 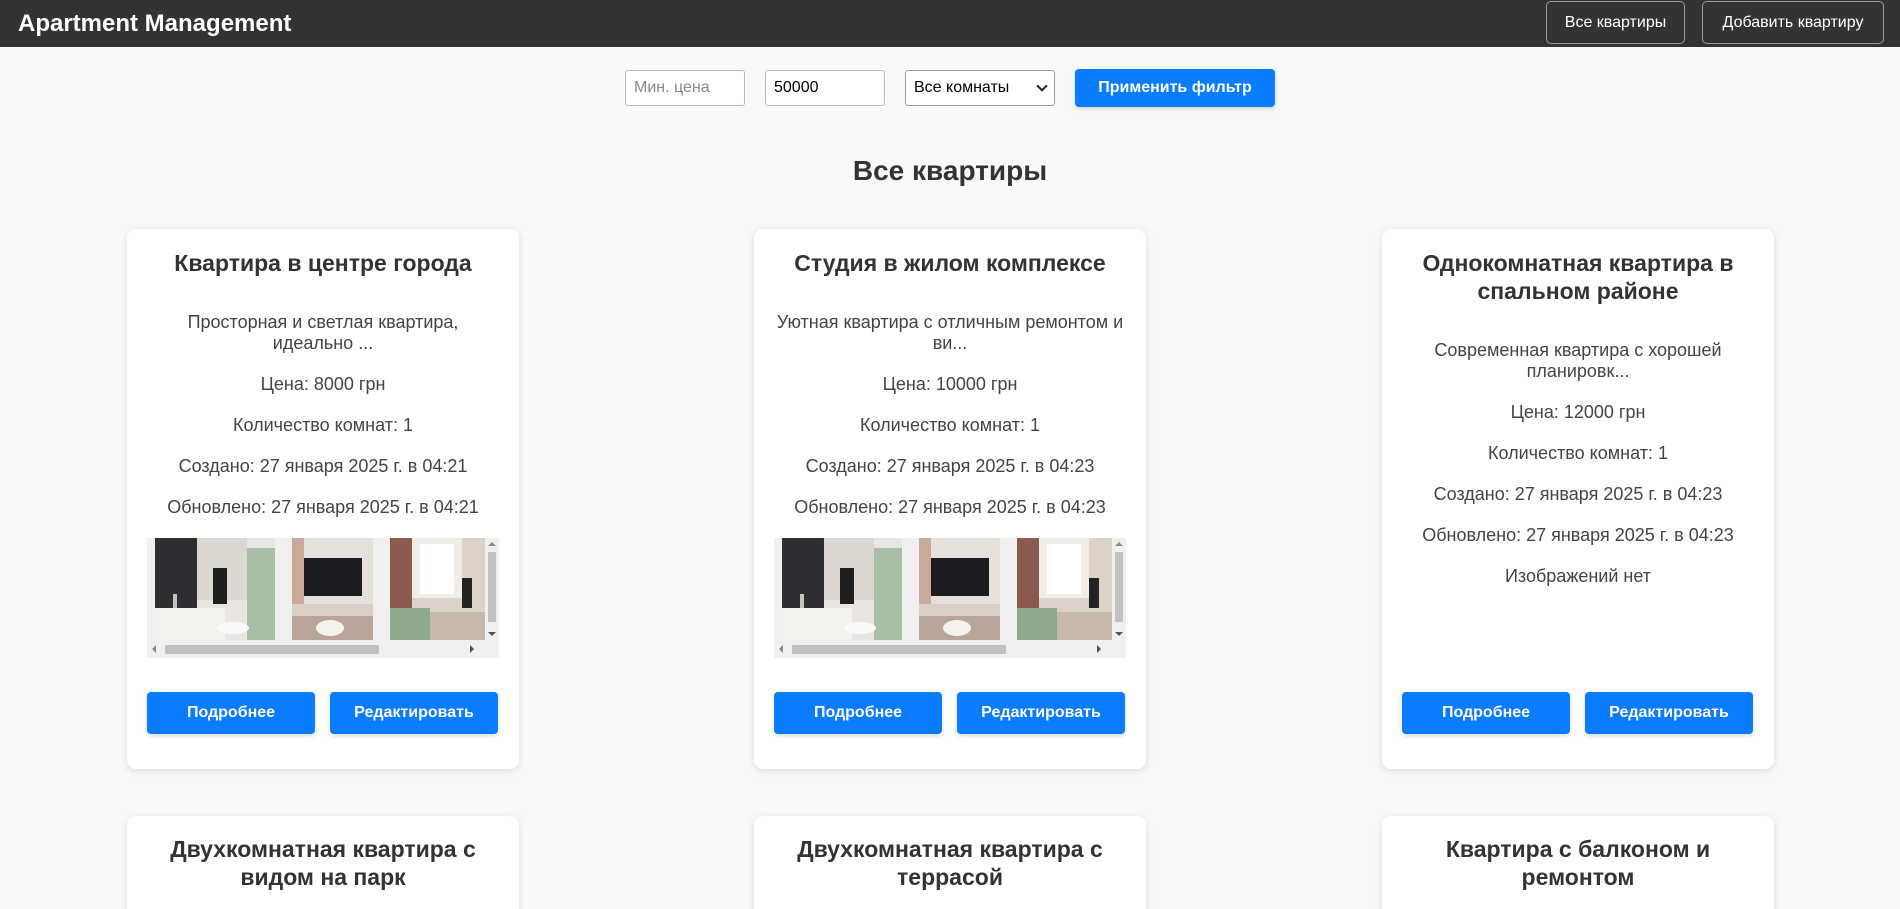 What do you see at coordinates (1793, 22) in the screenshot?
I see `nav-add-apartment-button: Добавить квартиру` at bounding box center [1793, 22].